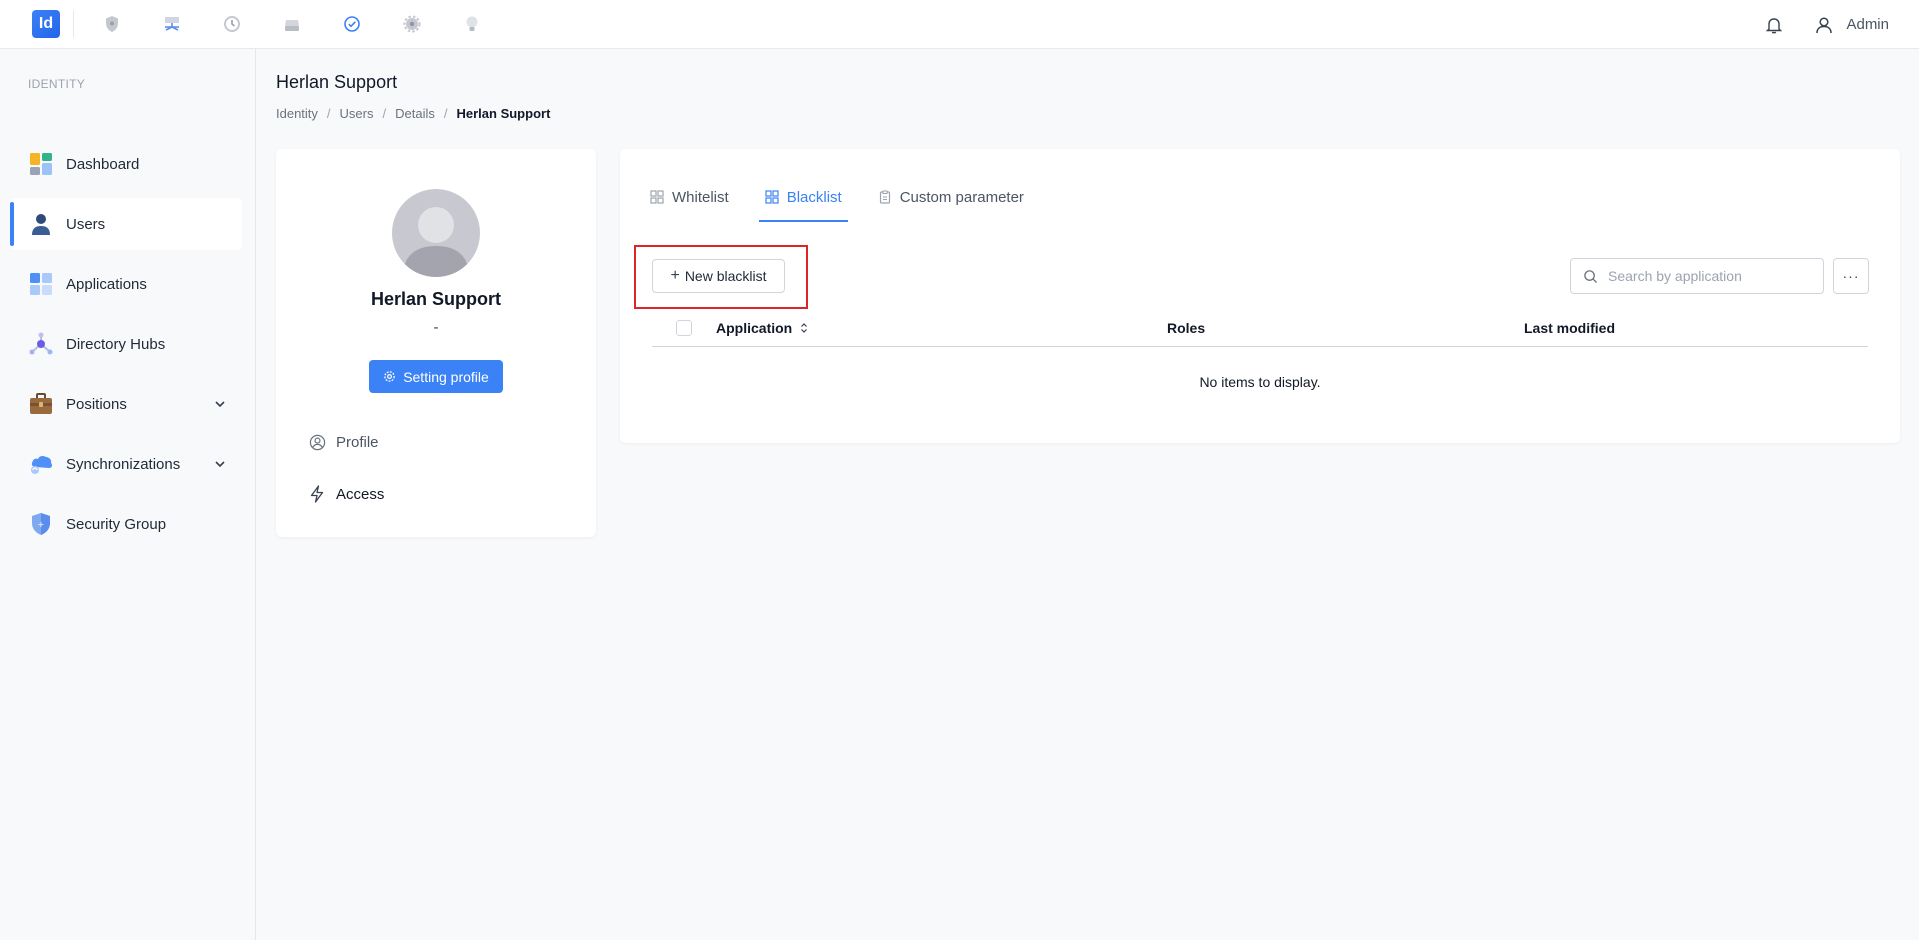 The width and height of the screenshot is (1919, 940). I want to click on access-link-label: Access, so click(360, 494).